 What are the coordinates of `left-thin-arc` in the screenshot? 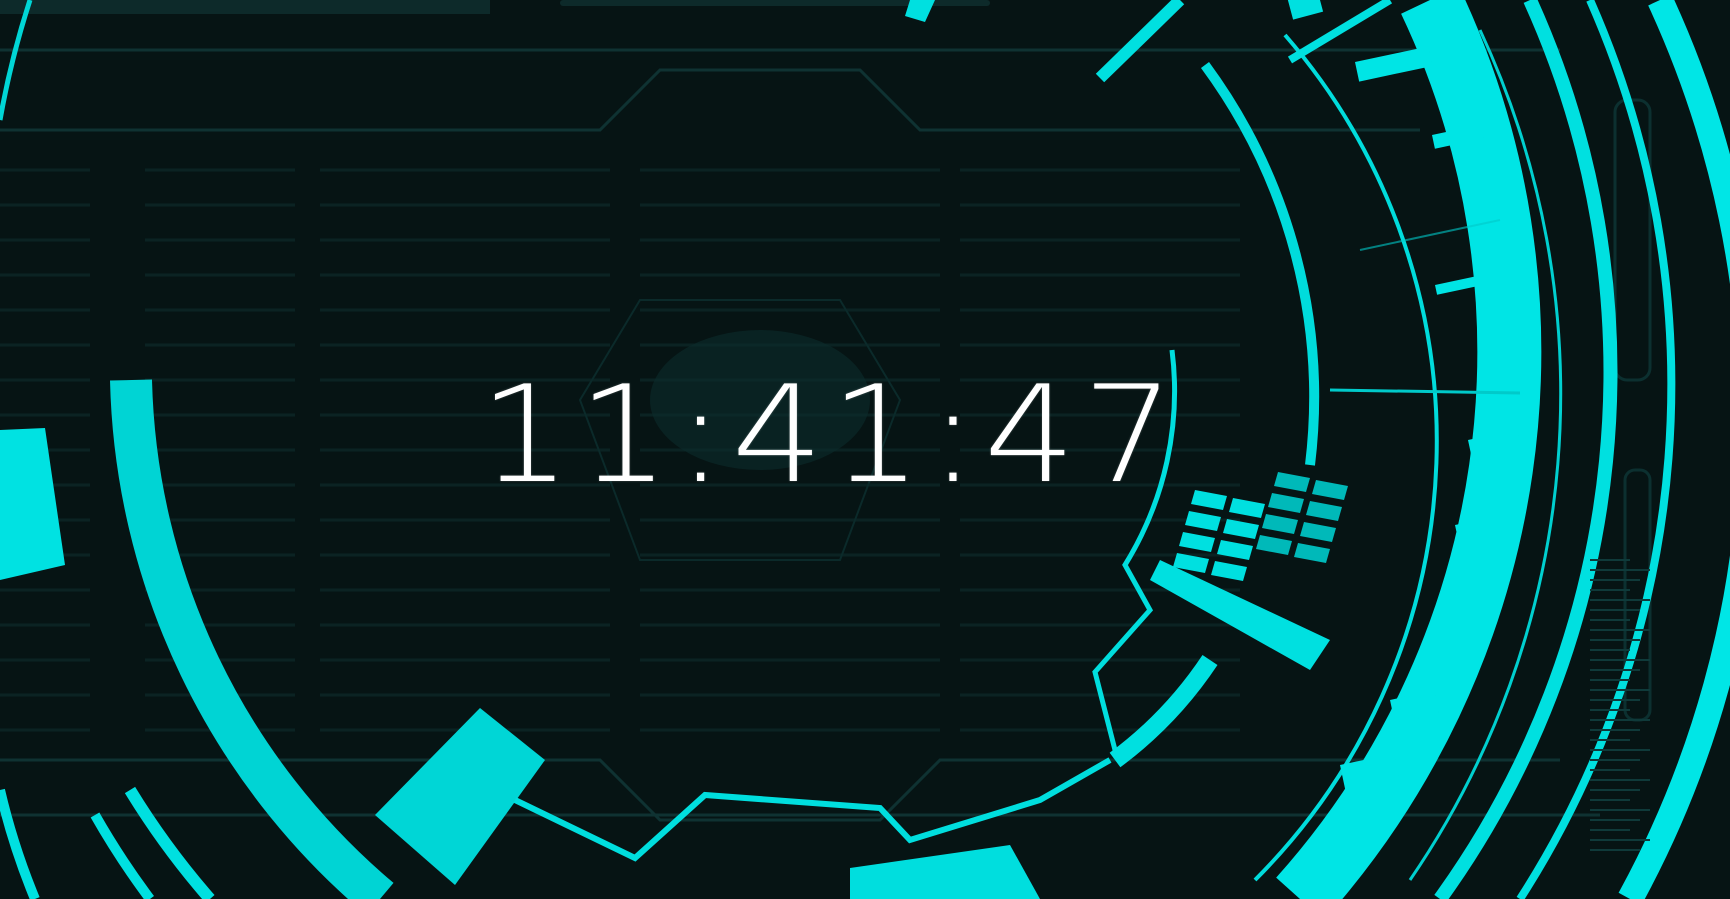 It's located at (16, 60).